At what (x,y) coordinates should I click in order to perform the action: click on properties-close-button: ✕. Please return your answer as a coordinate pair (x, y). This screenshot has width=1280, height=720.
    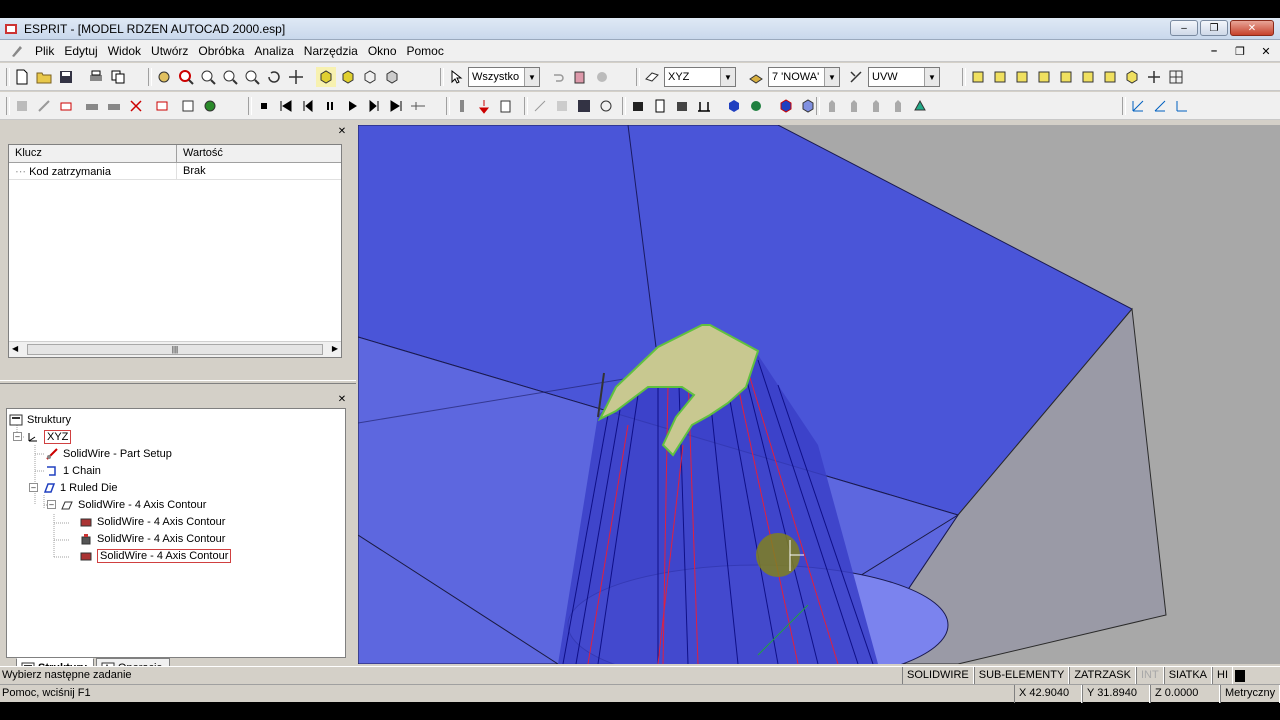
    Looking at the image, I should click on (342, 132).